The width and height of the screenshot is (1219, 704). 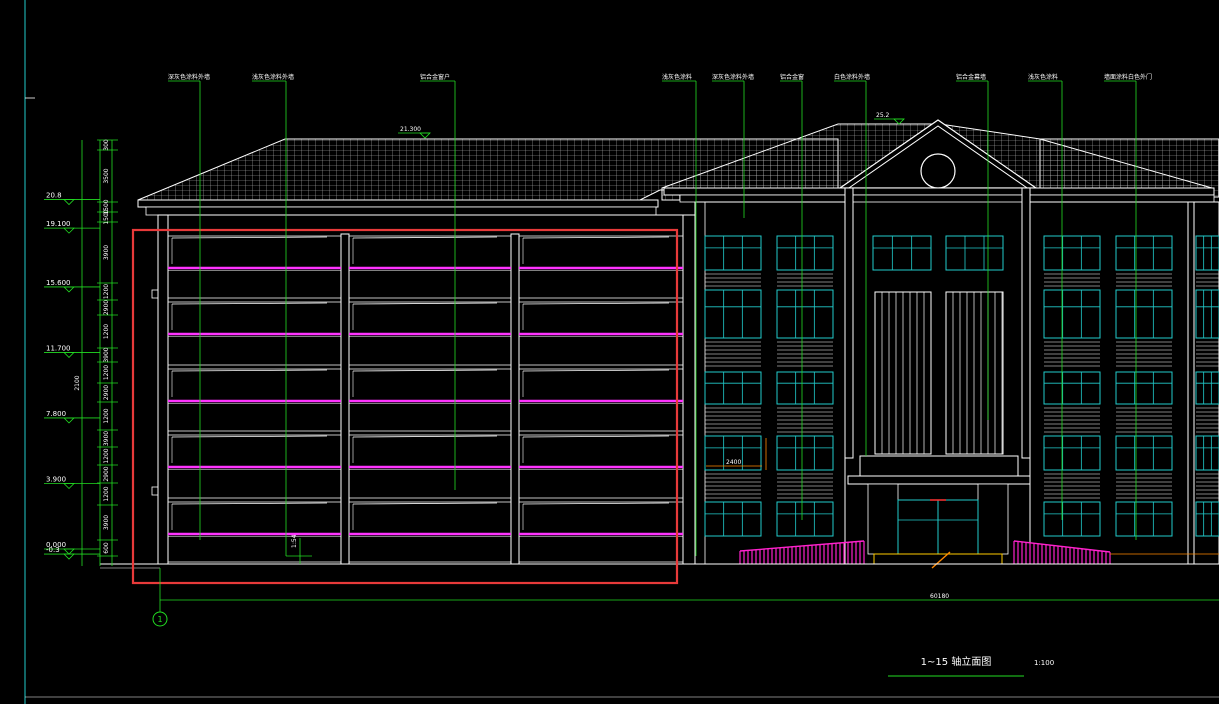 What do you see at coordinates (106, 175) in the screenshot?
I see `dim-segment-label: 3500` at bounding box center [106, 175].